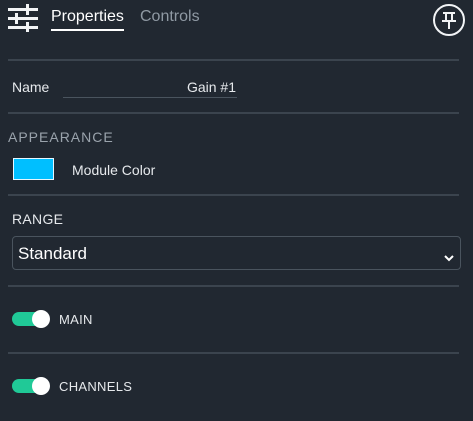 This screenshot has height=421, width=473. What do you see at coordinates (236, 22) in the screenshot?
I see `properties-header: Properties Controls` at bounding box center [236, 22].